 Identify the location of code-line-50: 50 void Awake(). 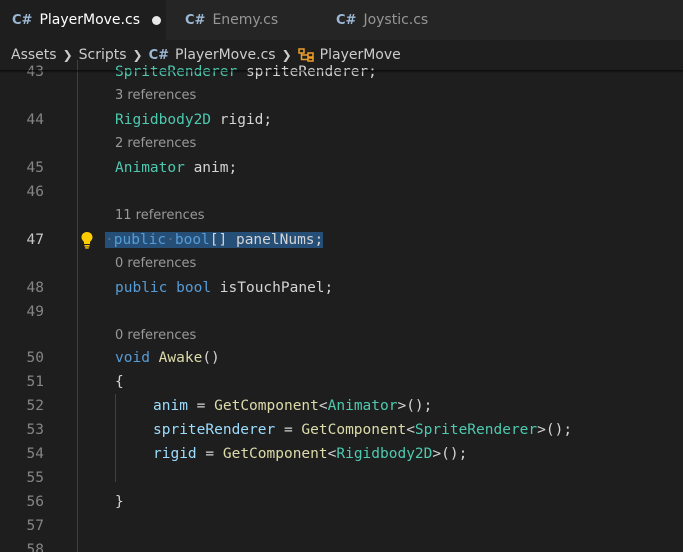
(341, 358).